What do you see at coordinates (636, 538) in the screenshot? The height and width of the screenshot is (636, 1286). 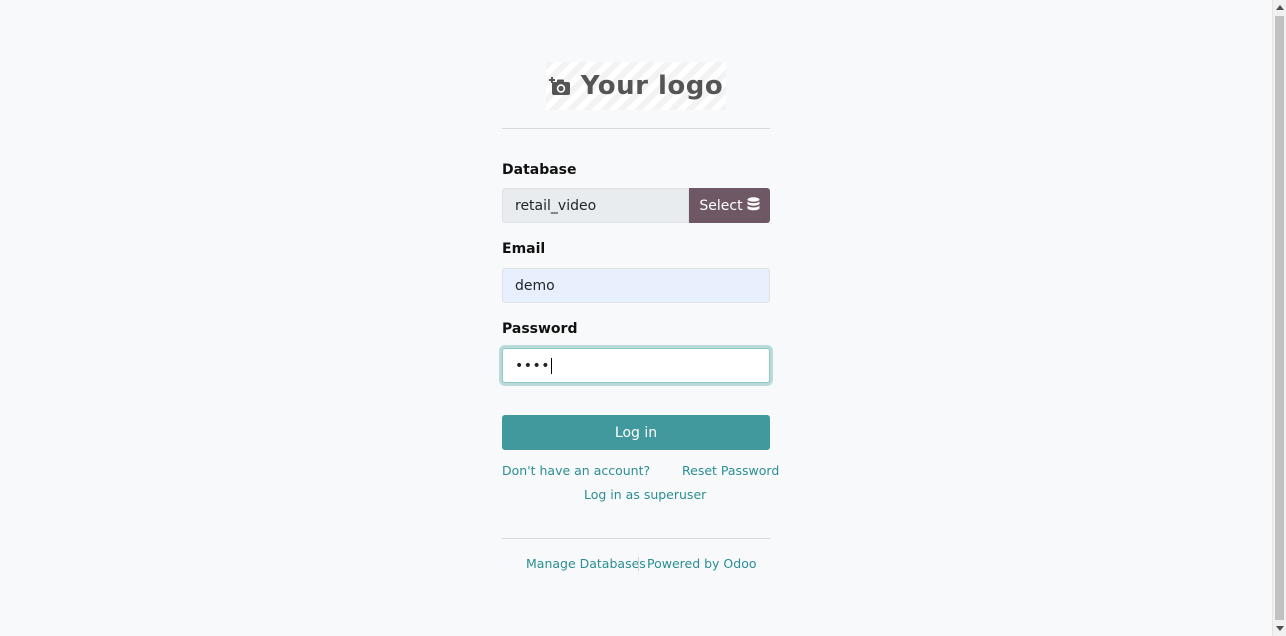 I see `footer-divider` at bounding box center [636, 538].